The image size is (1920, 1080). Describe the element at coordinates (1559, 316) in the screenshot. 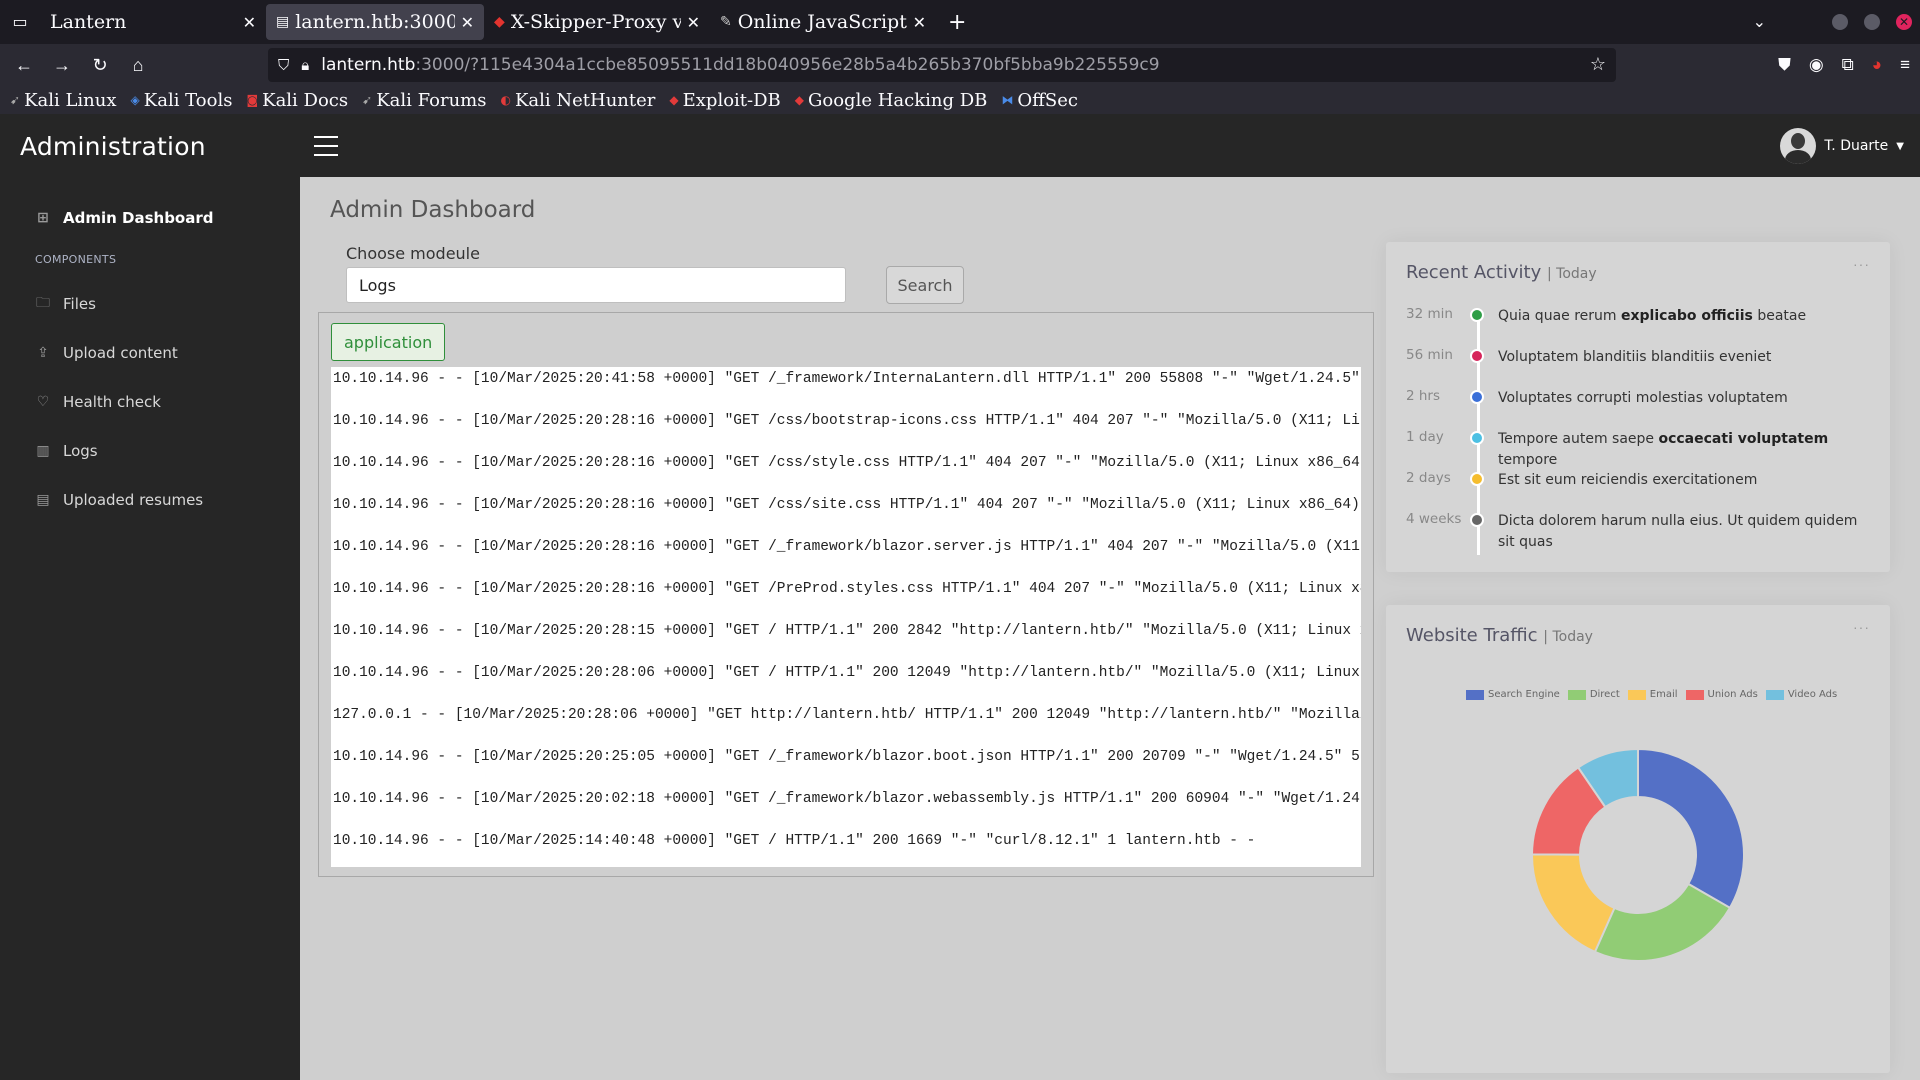

I see `activity-text-part: Quia quae rerum` at that location.